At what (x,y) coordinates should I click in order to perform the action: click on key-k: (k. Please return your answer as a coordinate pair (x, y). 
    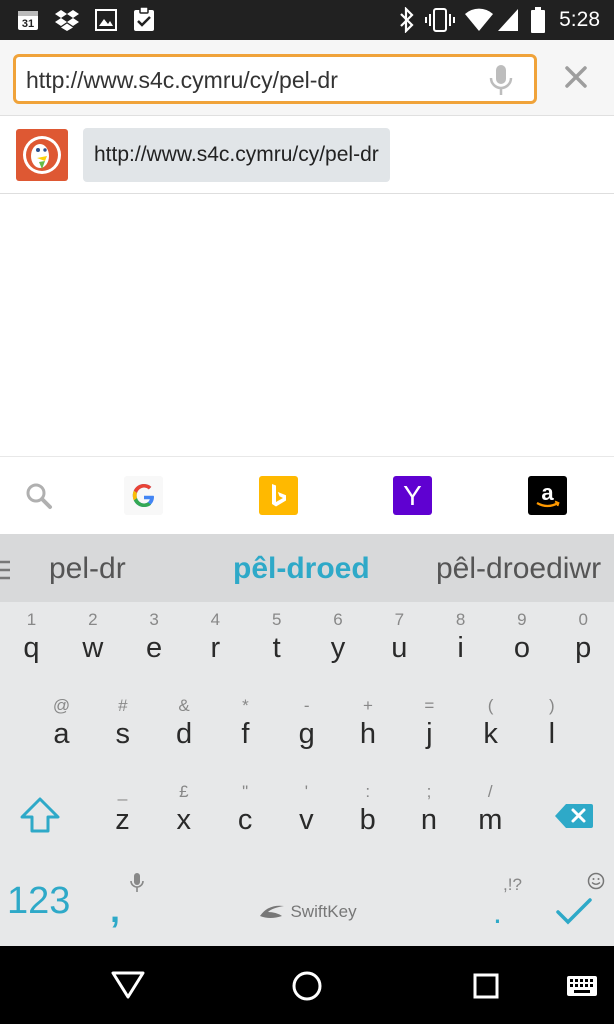
    Looking at the image, I should click on (490, 724).